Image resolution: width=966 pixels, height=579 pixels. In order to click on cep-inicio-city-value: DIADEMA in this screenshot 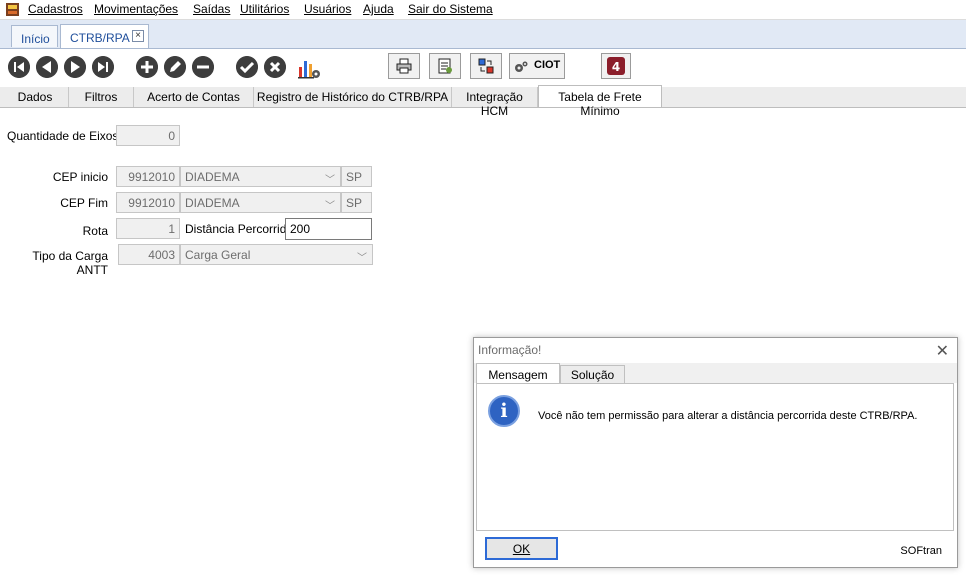, I will do `click(212, 177)`.